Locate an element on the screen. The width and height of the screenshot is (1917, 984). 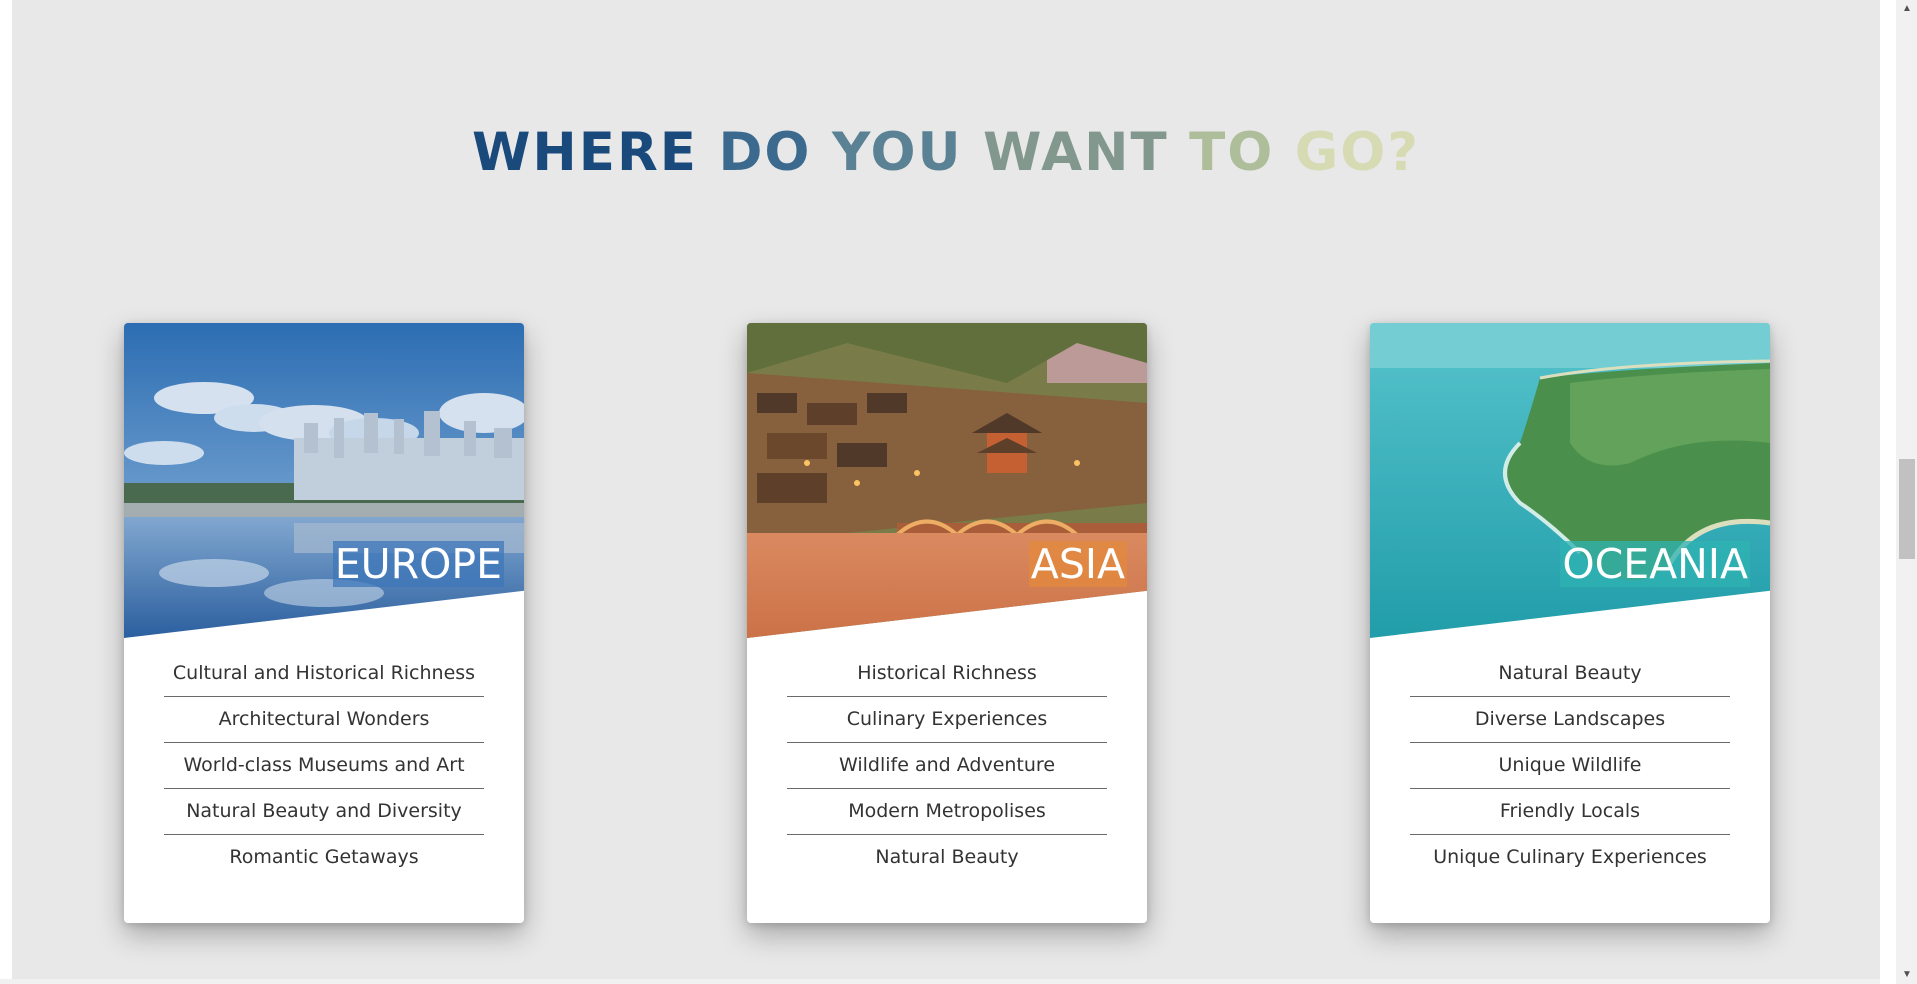
section-heading: WHERE DO YOU WANT TO GO? is located at coordinates (946, 152).